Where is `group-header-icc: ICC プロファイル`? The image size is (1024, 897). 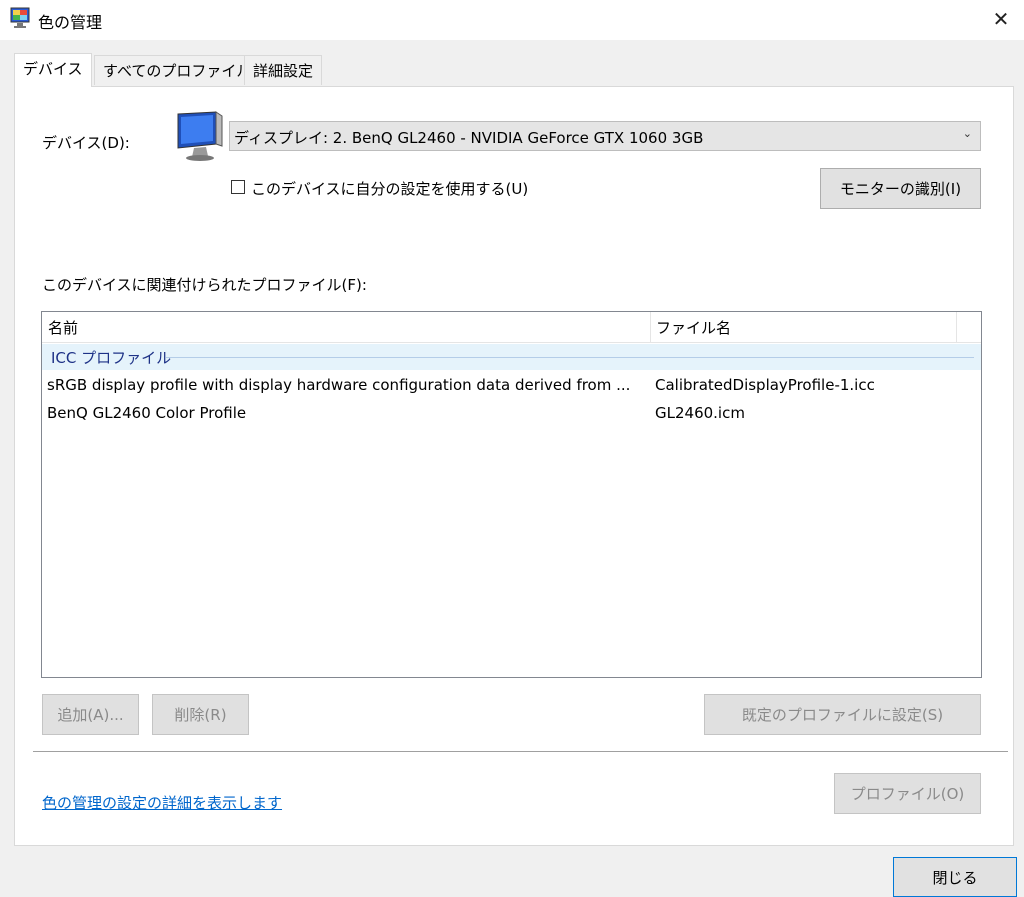
group-header-icc: ICC プロファイル is located at coordinates (511, 357).